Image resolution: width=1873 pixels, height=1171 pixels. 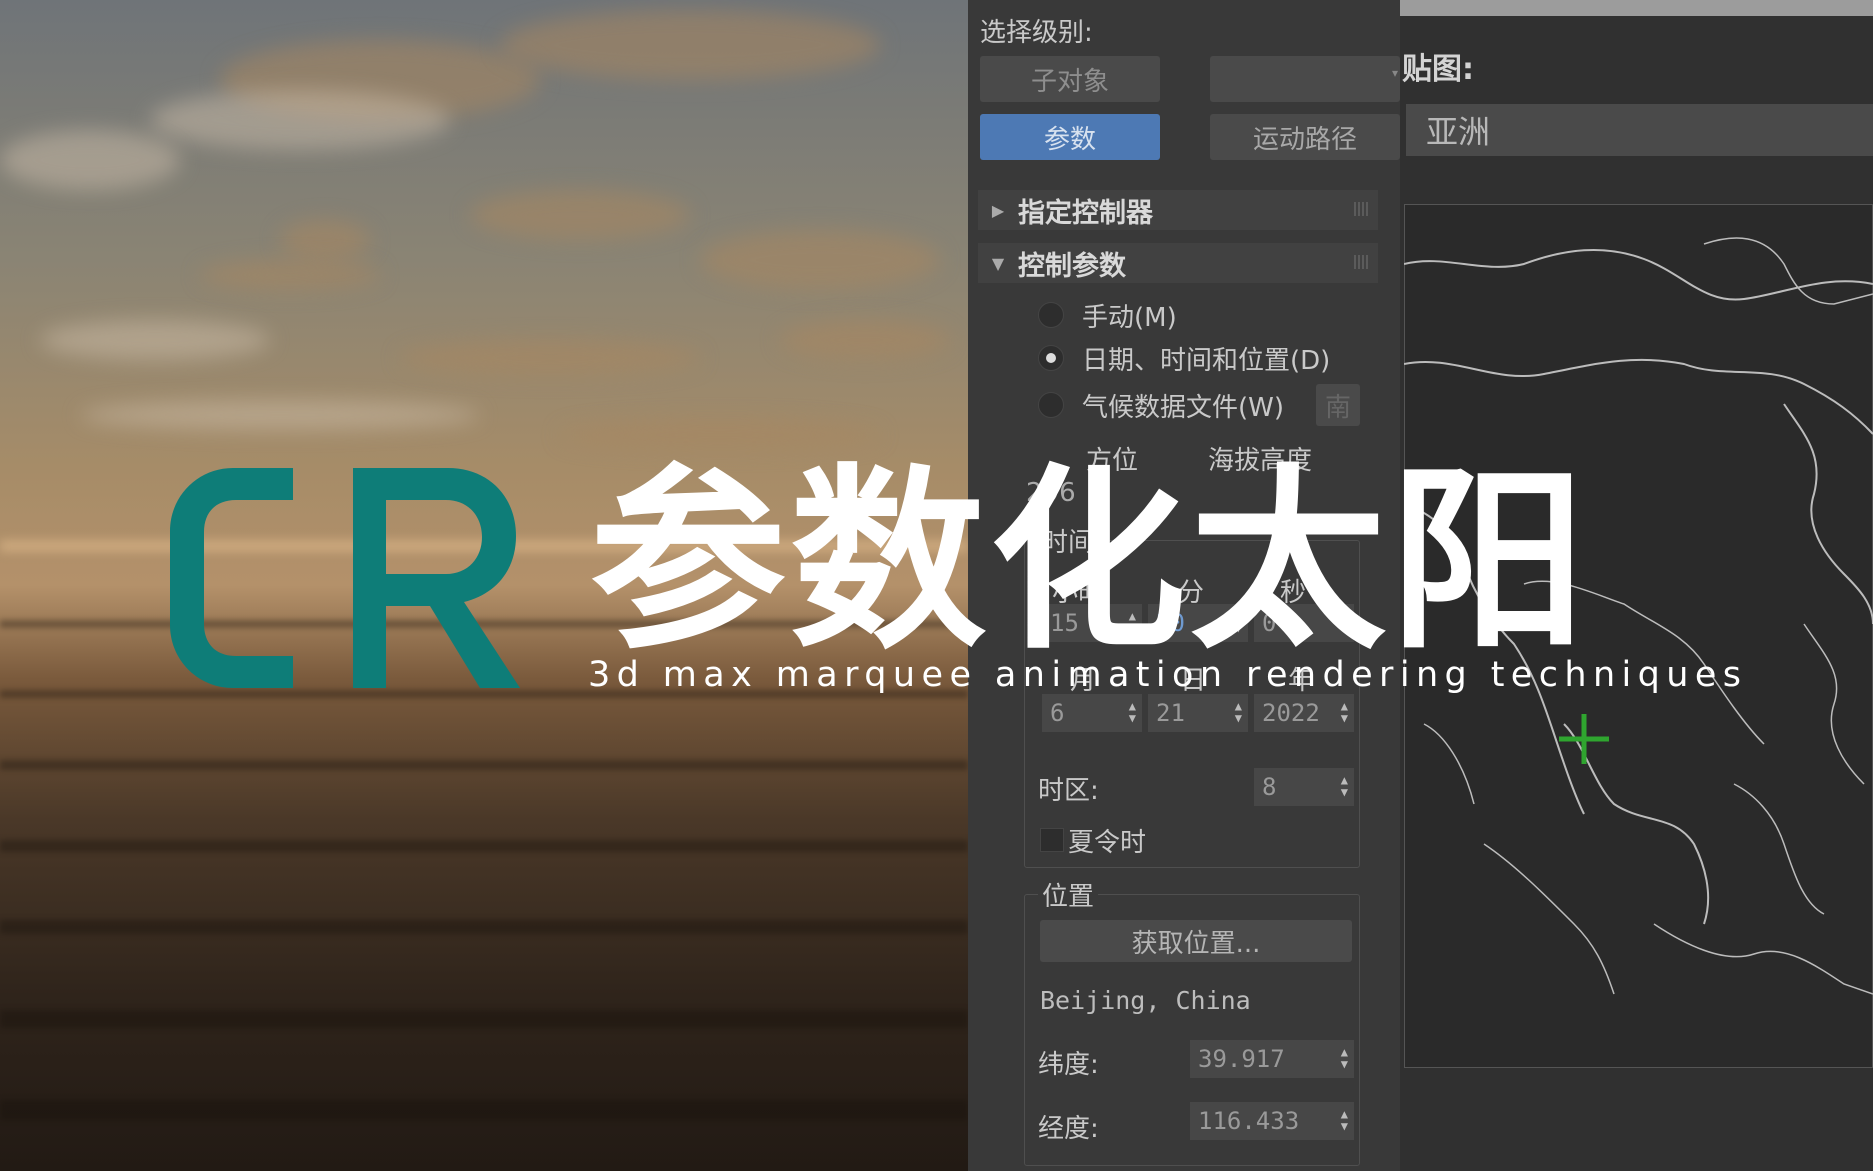 I want to click on timezone-value: 8, so click(x=1269, y=787).